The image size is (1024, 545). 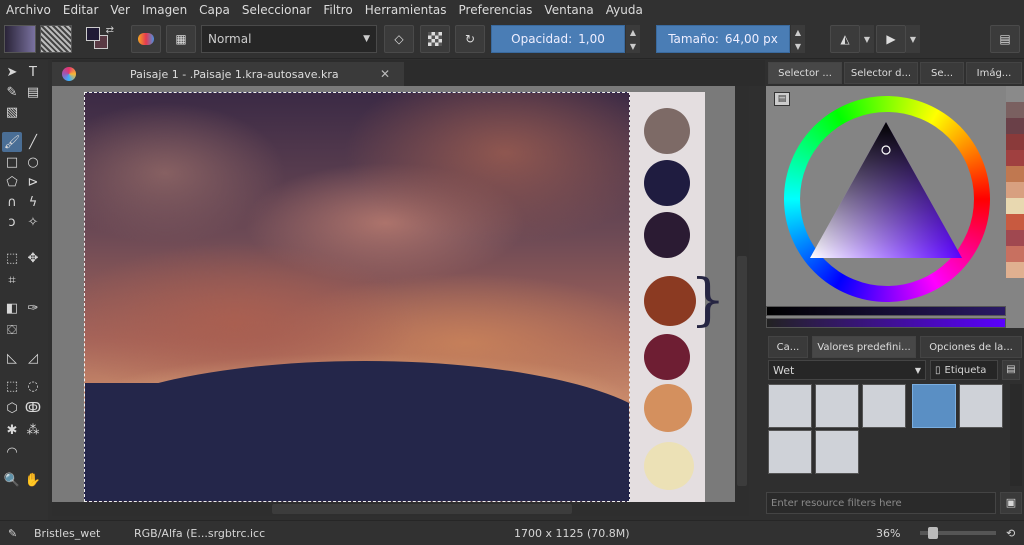 What do you see at coordinates (12, 202) in the screenshot?
I see `bezier-tool-icon: ∩` at bounding box center [12, 202].